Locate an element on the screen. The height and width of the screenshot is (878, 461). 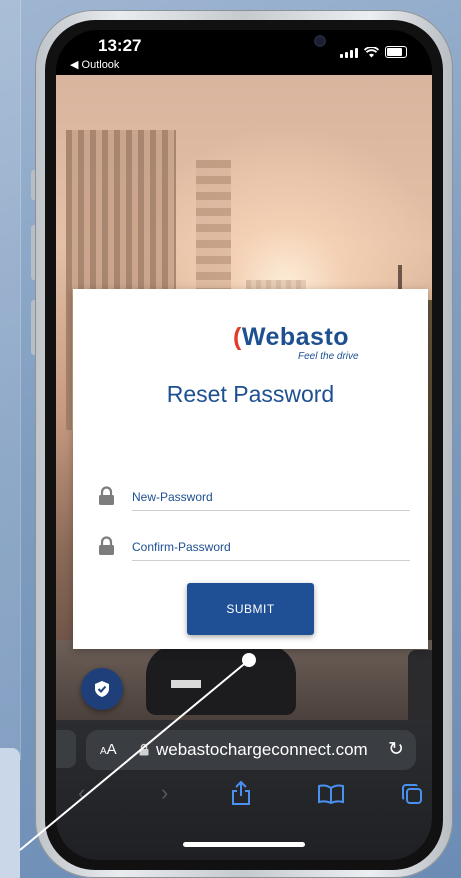
new-password-field is located at coordinates (254, 498).